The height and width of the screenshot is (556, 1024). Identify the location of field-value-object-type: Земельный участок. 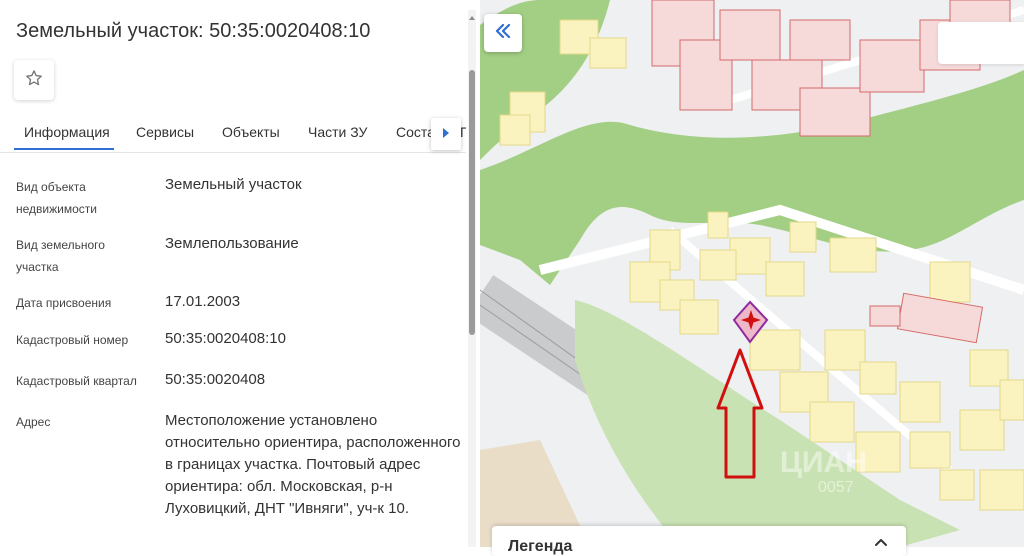
(233, 184).